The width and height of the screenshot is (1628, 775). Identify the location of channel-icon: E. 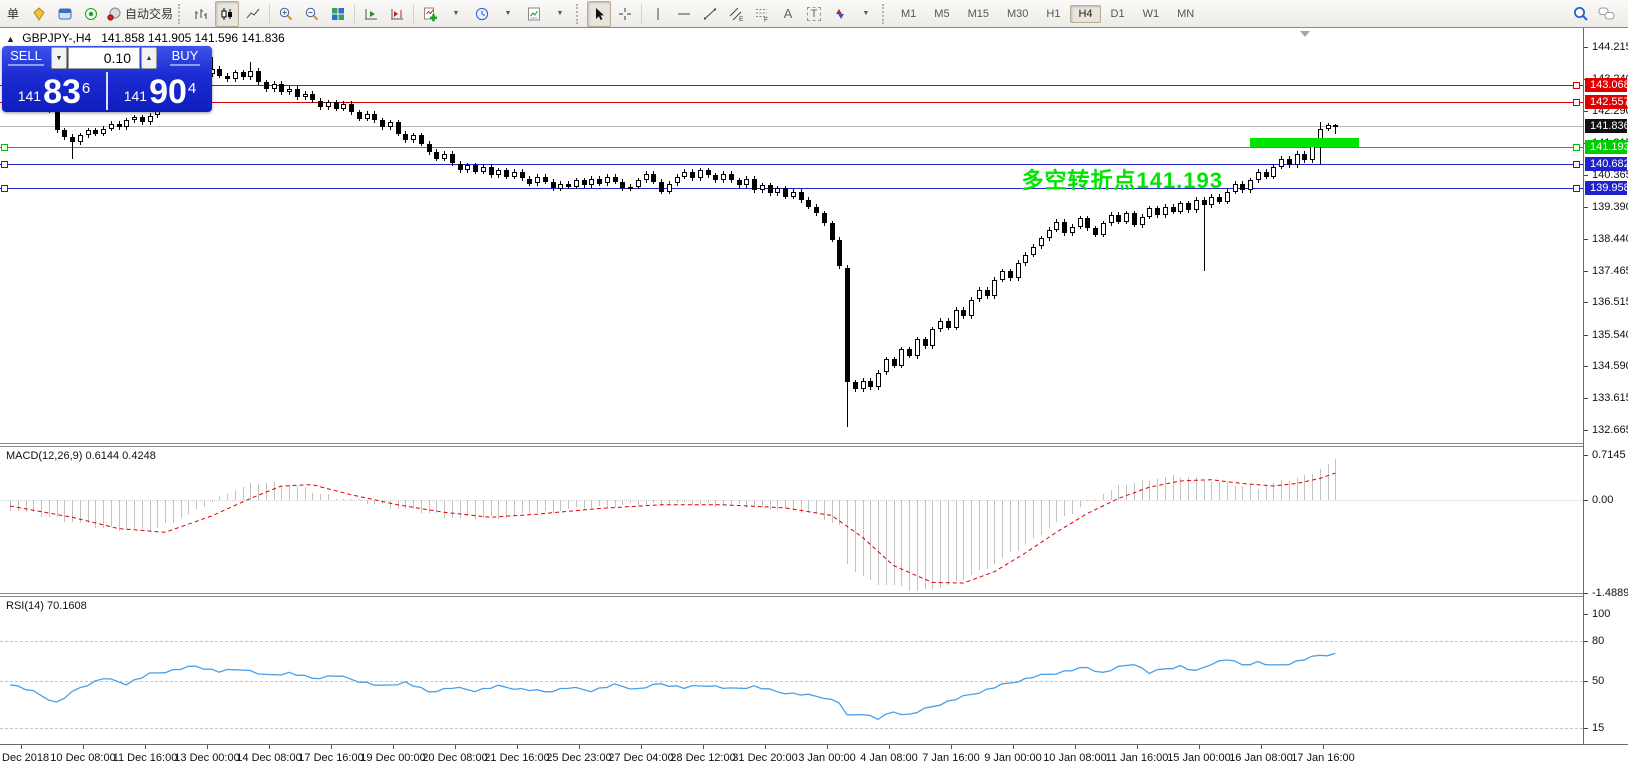
(736, 14).